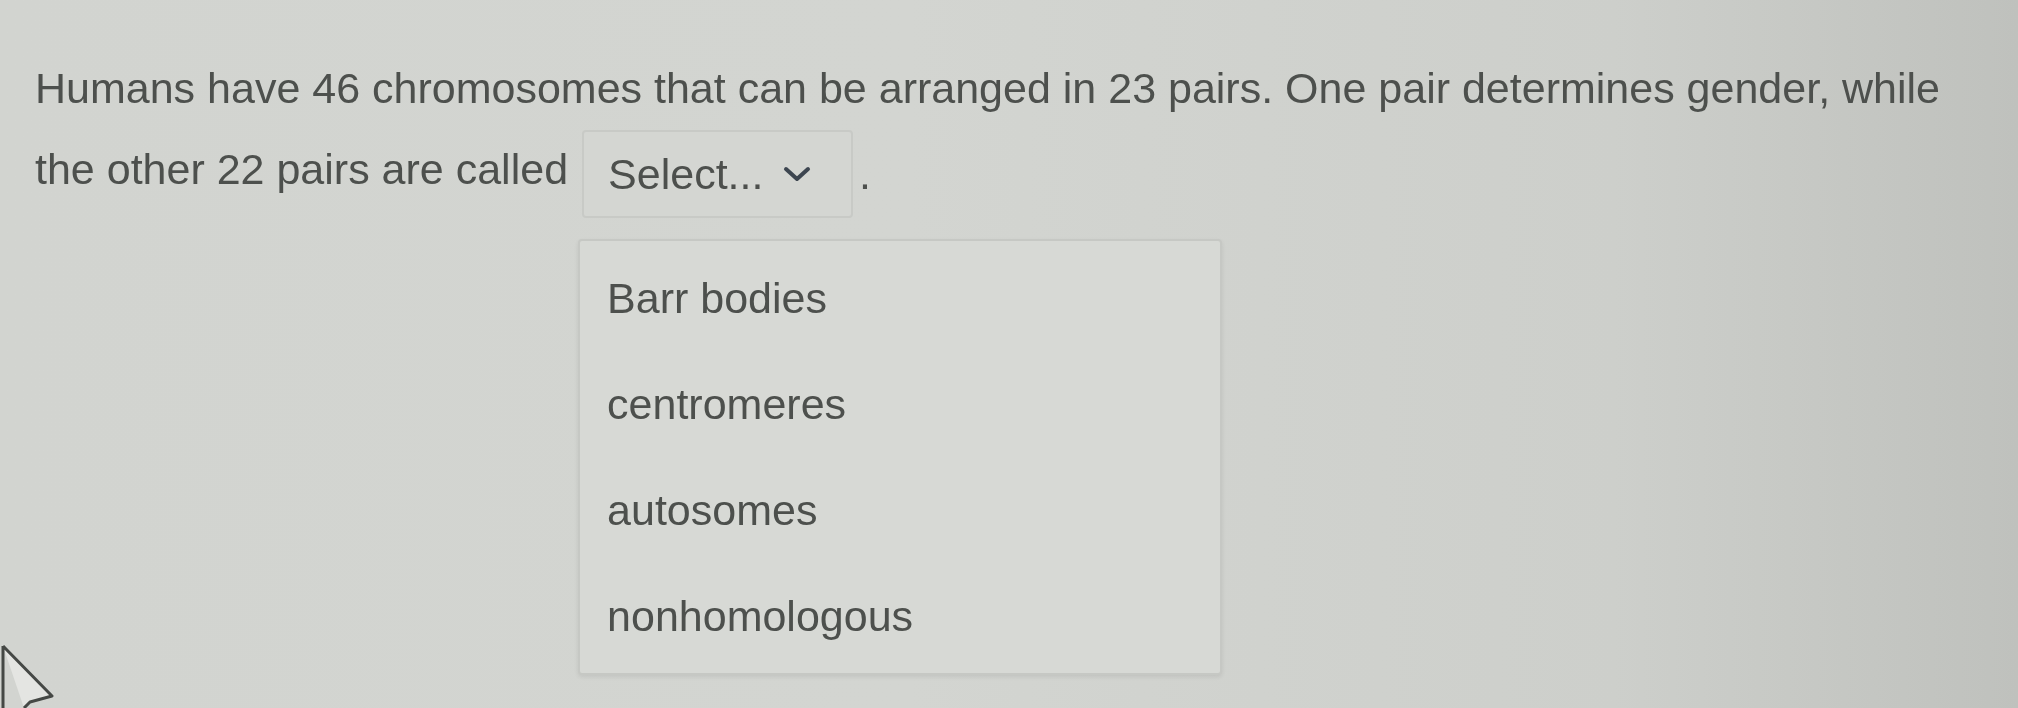 The image size is (2018, 708). Describe the element at coordinates (900, 510) in the screenshot. I see `dropdown-option: autosomes` at that location.